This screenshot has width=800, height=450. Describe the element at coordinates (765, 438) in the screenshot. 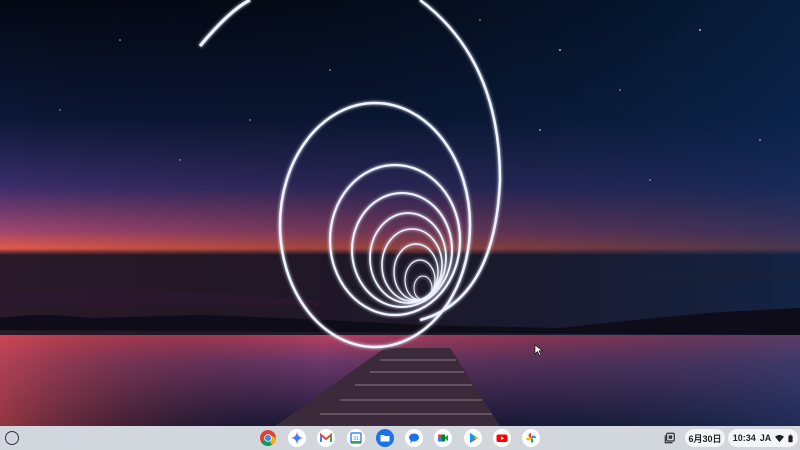

I see `ime-indicator: JA` at that location.